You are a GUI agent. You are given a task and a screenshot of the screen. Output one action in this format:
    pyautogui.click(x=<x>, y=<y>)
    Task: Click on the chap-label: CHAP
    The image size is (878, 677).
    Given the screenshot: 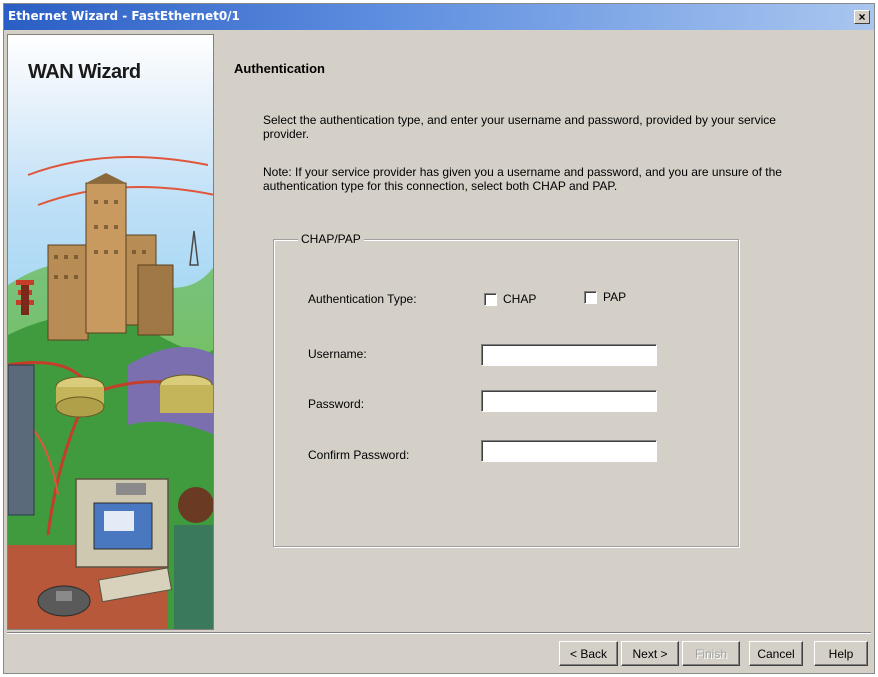 What is the action you would take?
    pyautogui.click(x=519, y=299)
    